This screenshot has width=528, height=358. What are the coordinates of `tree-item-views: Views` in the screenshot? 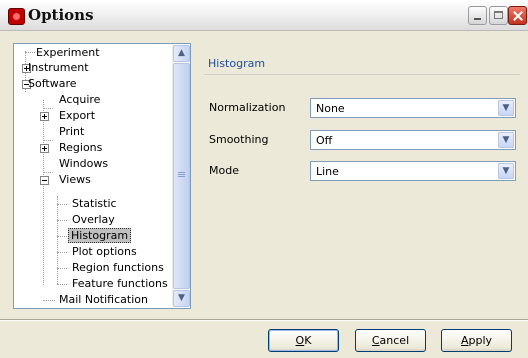 It's located at (75, 180).